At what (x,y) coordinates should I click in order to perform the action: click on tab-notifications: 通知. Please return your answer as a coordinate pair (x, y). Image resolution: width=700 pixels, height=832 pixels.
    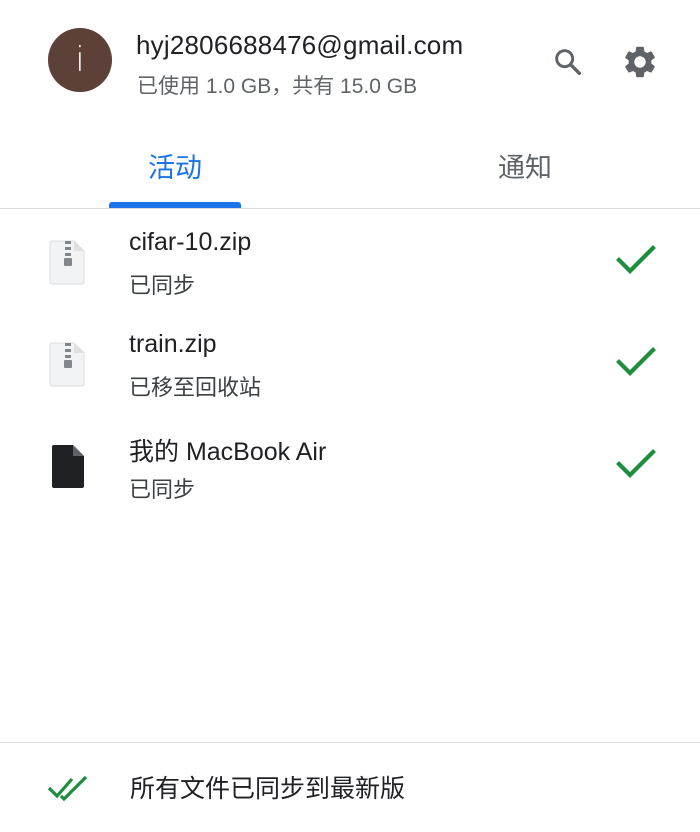
    Looking at the image, I should click on (525, 165).